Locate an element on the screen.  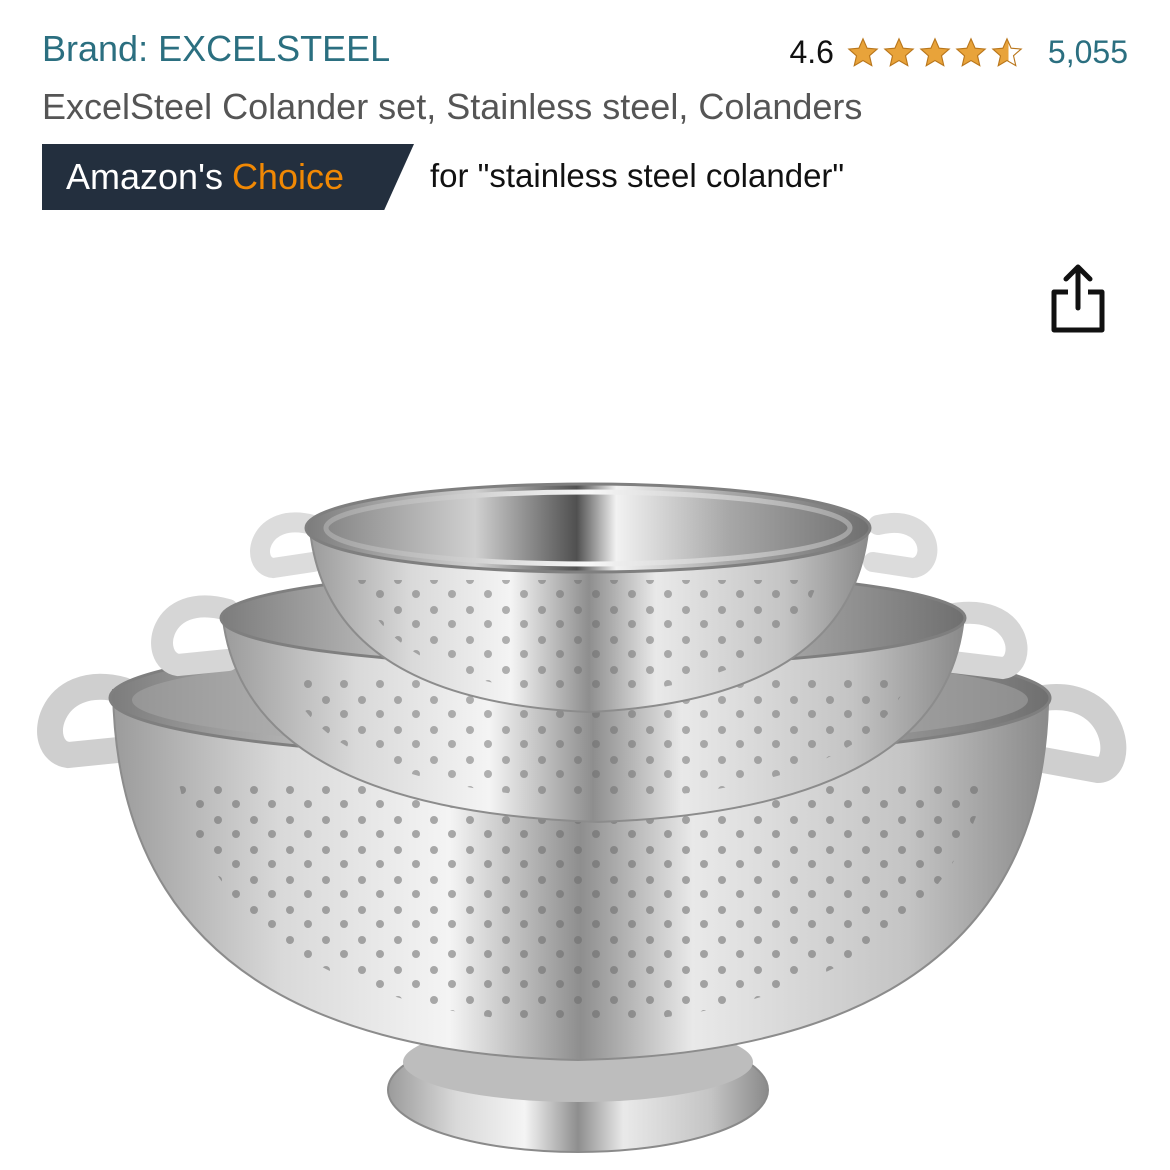
badge-highlight: Choice is located at coordinates (287, 176).